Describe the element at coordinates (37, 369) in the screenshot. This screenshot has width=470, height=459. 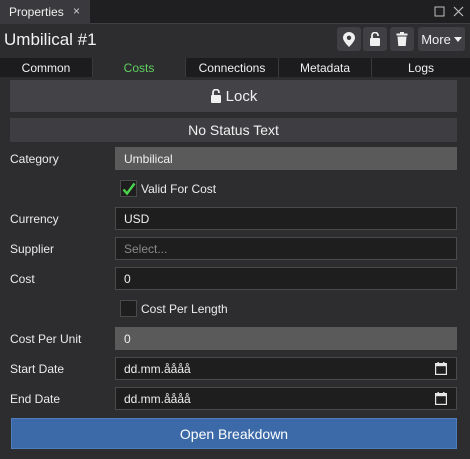
I see `start-date-label: Start Date` at that location.